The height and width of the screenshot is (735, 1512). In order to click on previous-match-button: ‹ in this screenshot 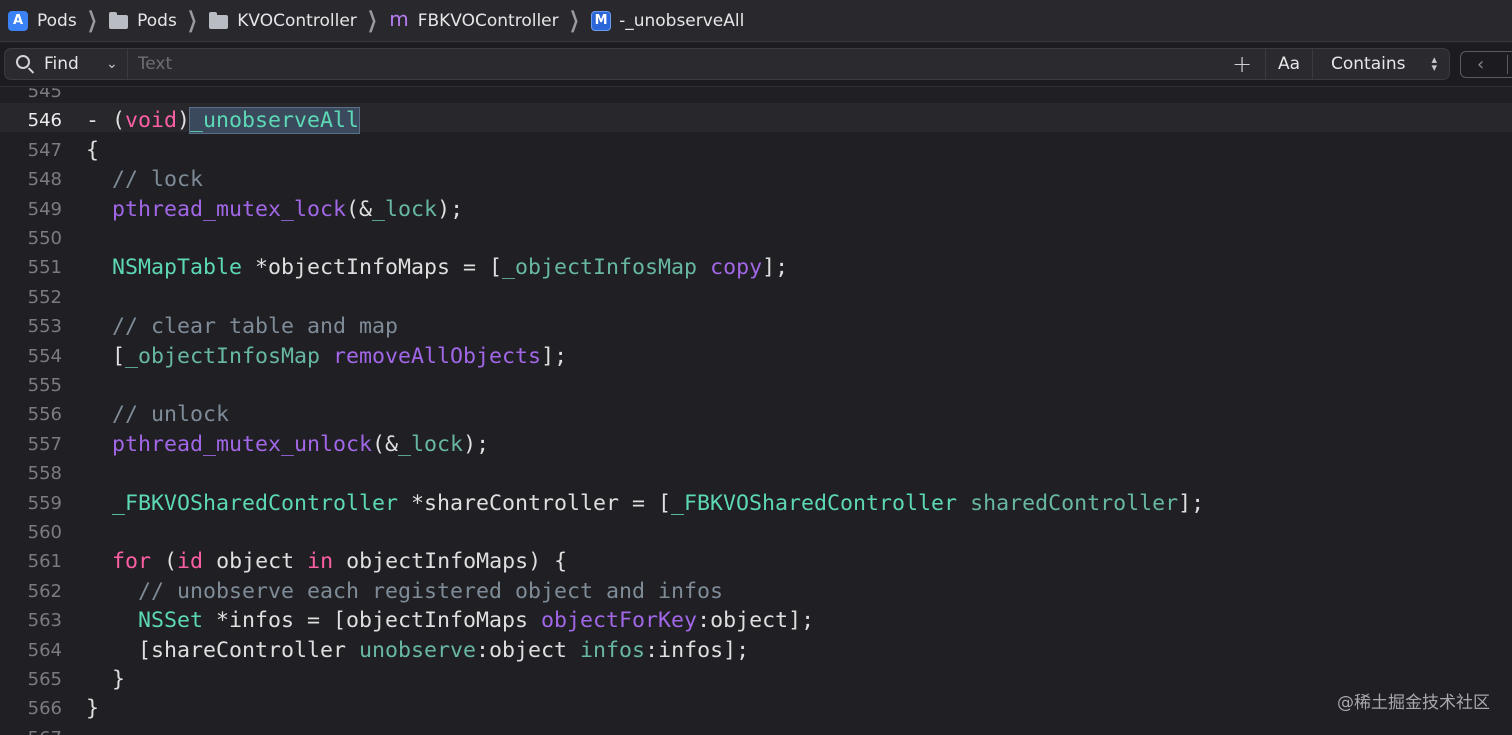, I will do `click(1486, 64)`.